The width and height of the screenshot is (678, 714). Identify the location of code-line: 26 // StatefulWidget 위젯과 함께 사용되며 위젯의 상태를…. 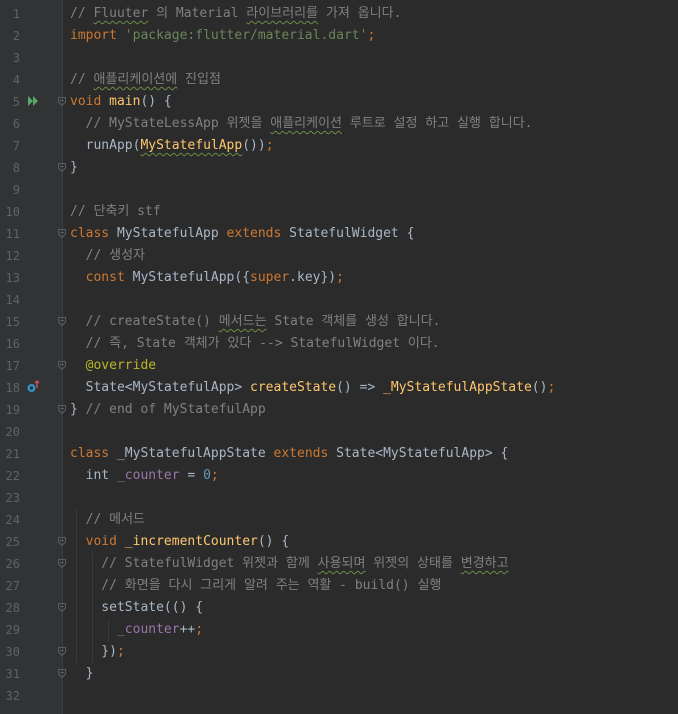
(339, 564).